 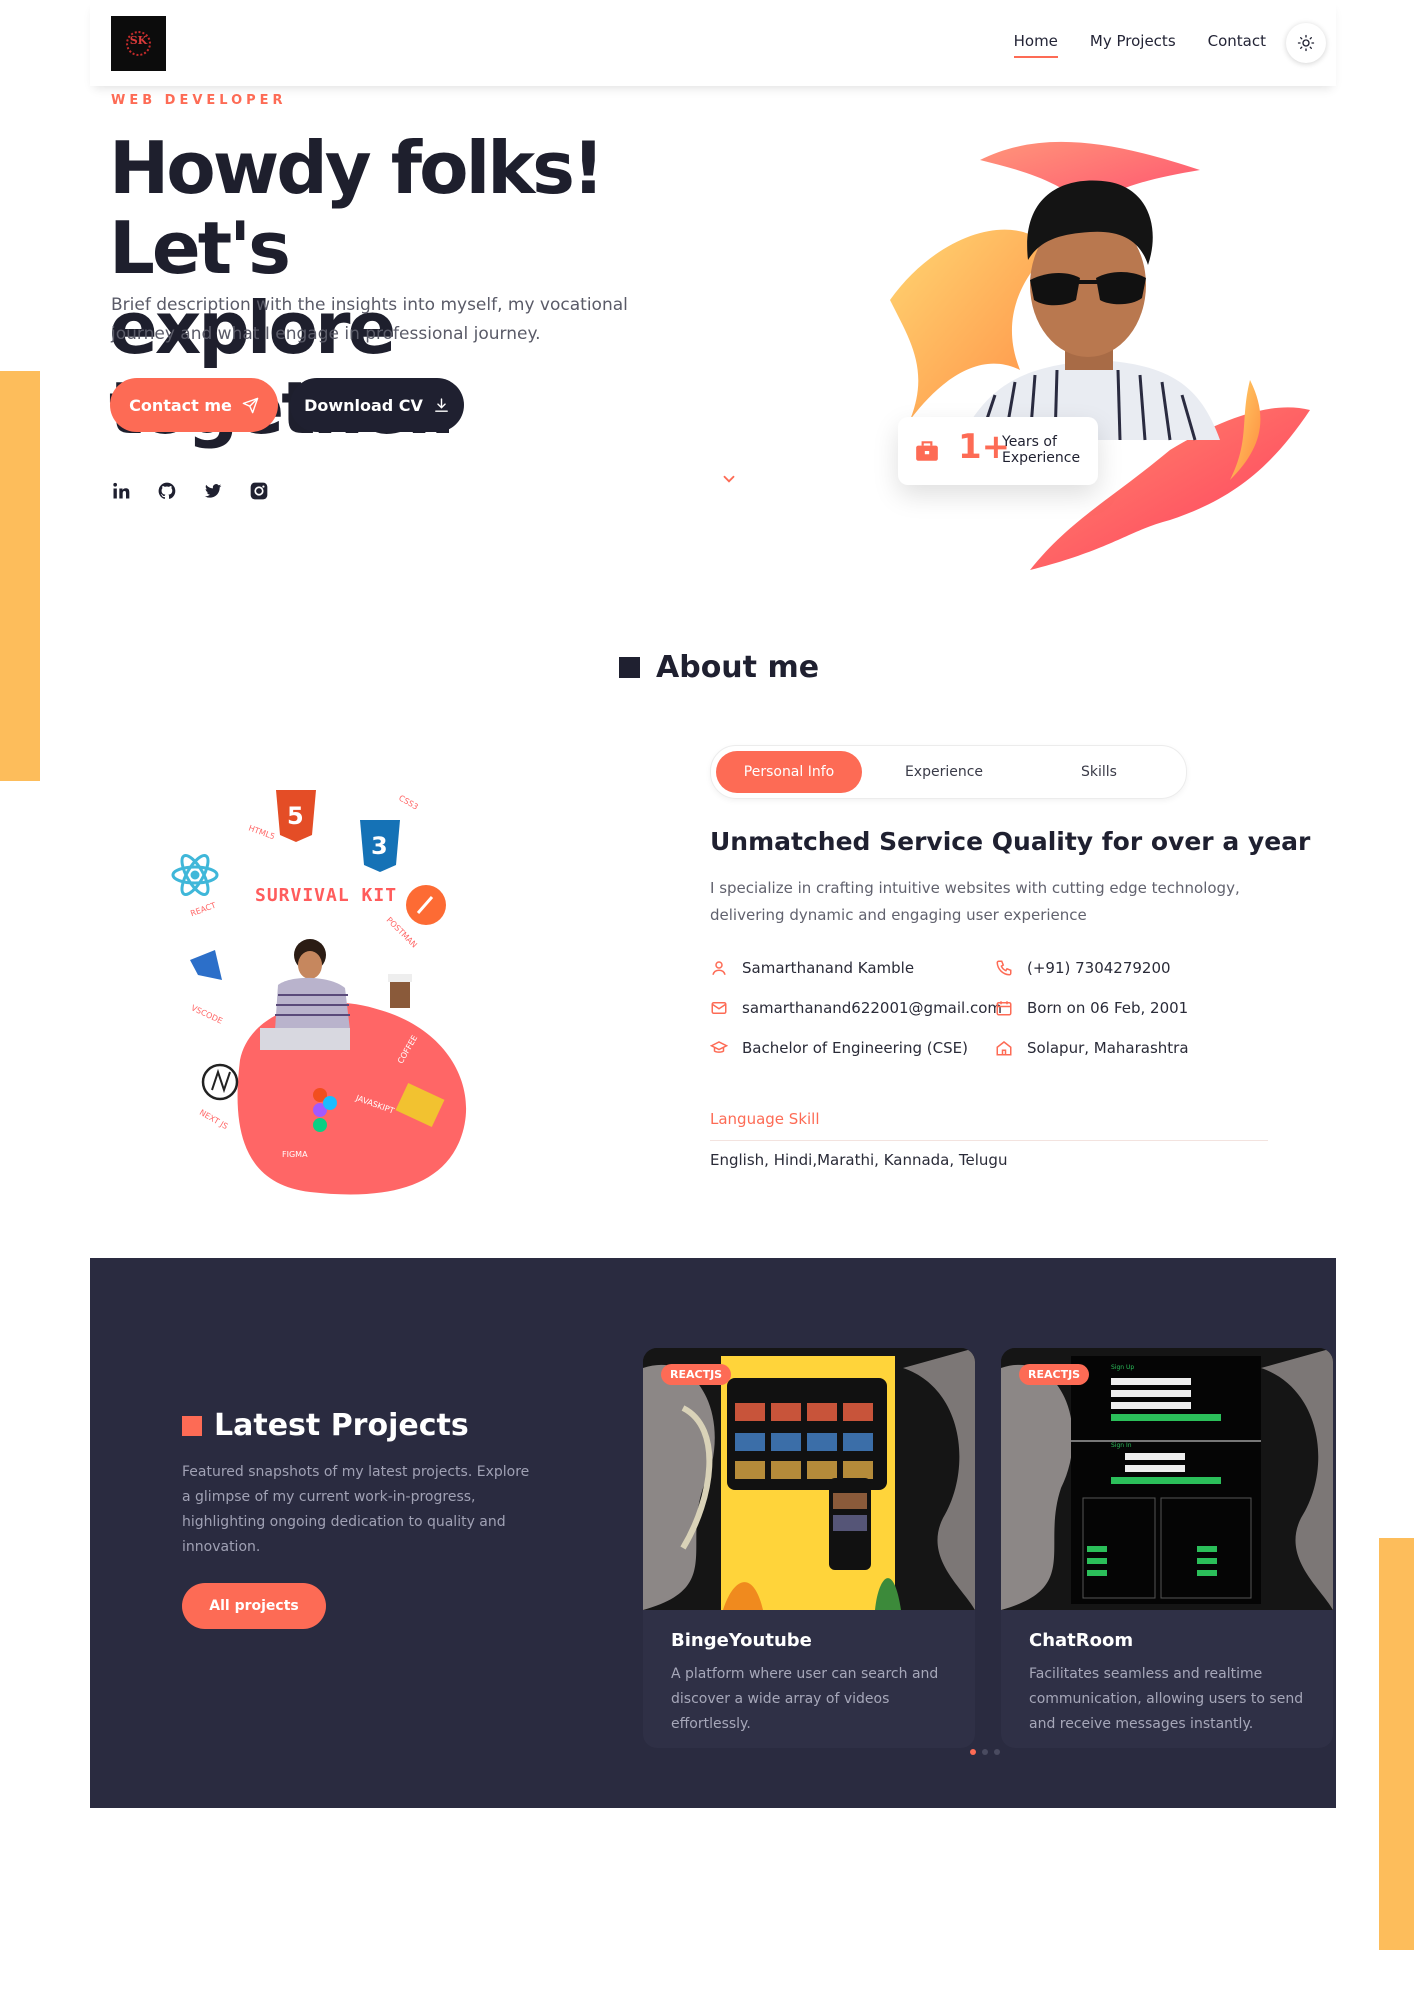 I want to click on about-tabs: Personal Info Experience Skills, so click(x=948, y=772).